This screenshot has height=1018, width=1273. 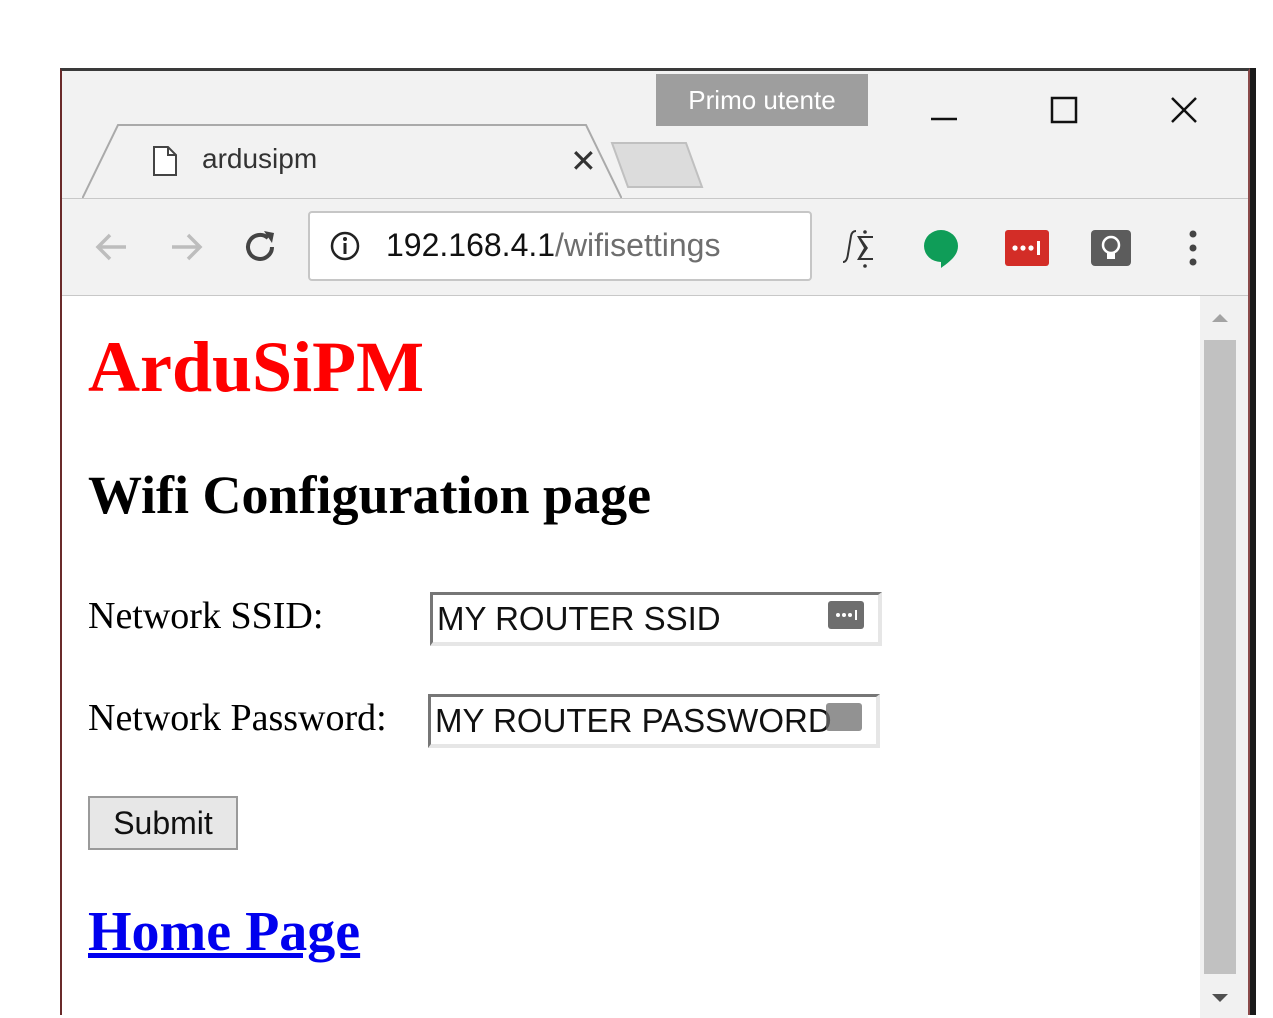 I want to click on maximize-button, so click(x=1064, y=110).